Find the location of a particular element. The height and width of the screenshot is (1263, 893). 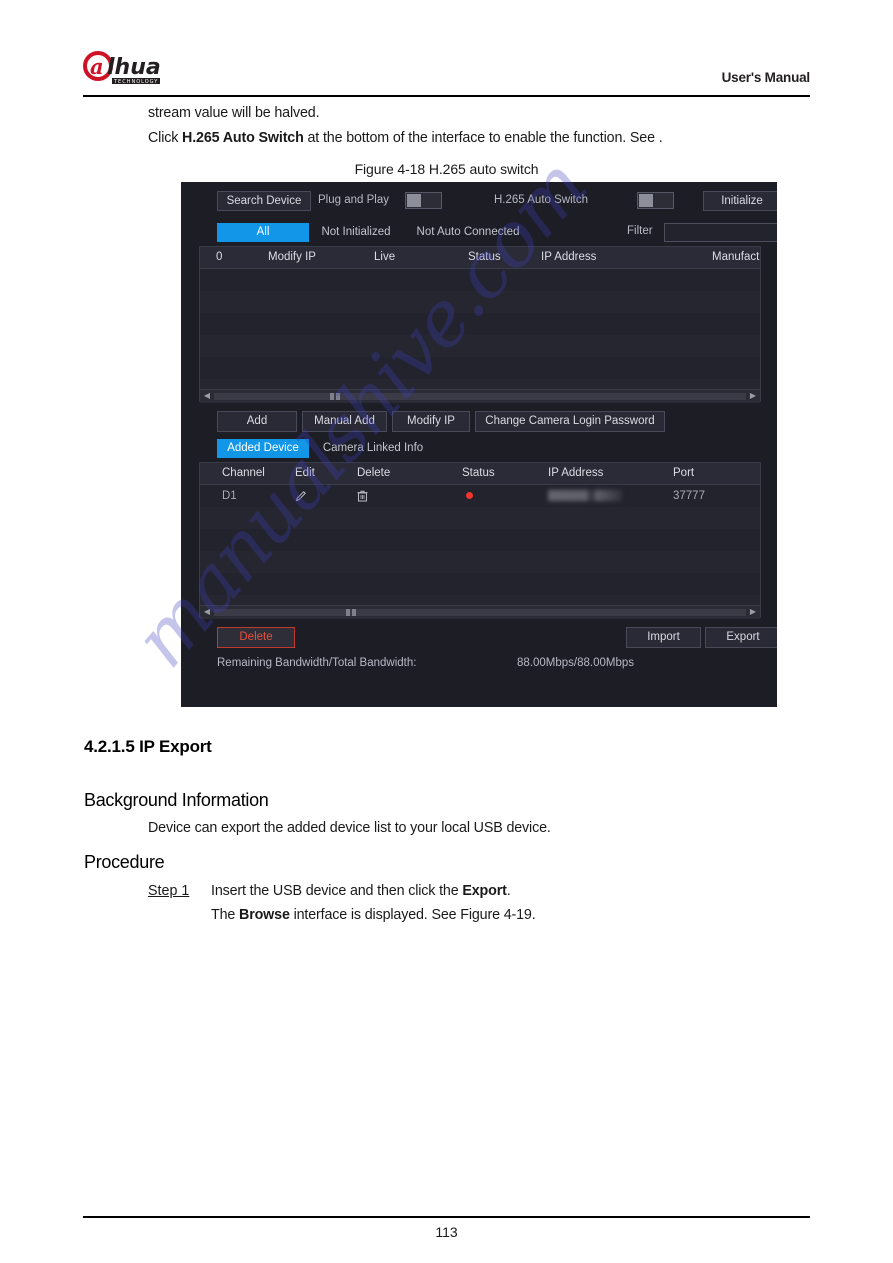

search-table-hscrollbar: ◀ ▶ is located at coordinates (480, 396).